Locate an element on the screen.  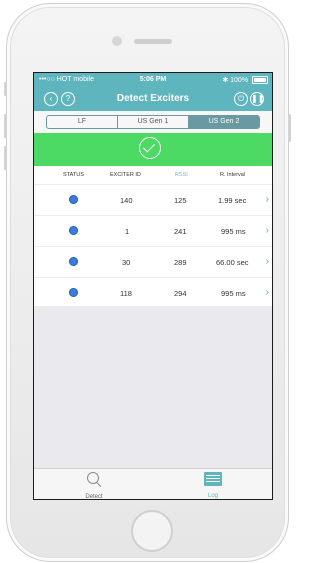
table-row: 118 294 995 ms › is located at coordinates (153, 293).